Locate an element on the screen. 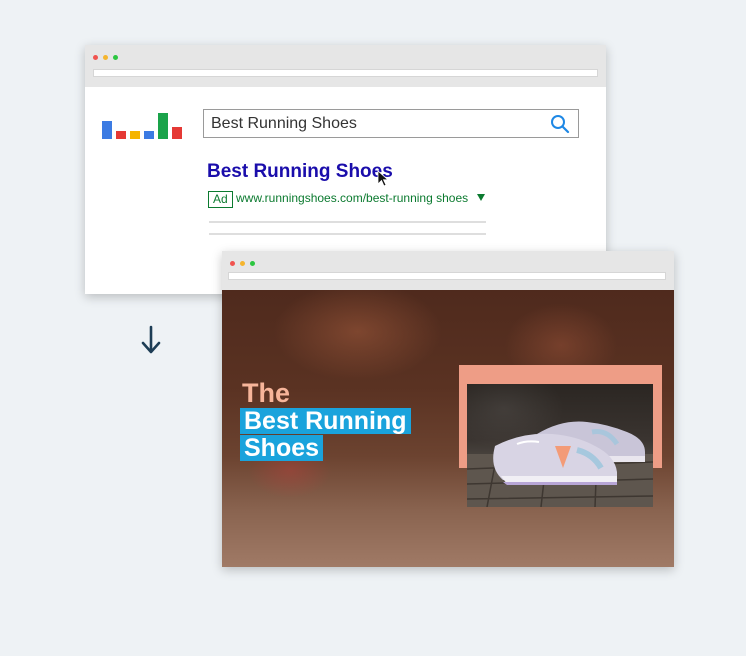 Image resolution: width=746 pixels, height=656 pixels. result-url: www.runningshoes.com/best-running shoes is located at coordinates (352, 198).